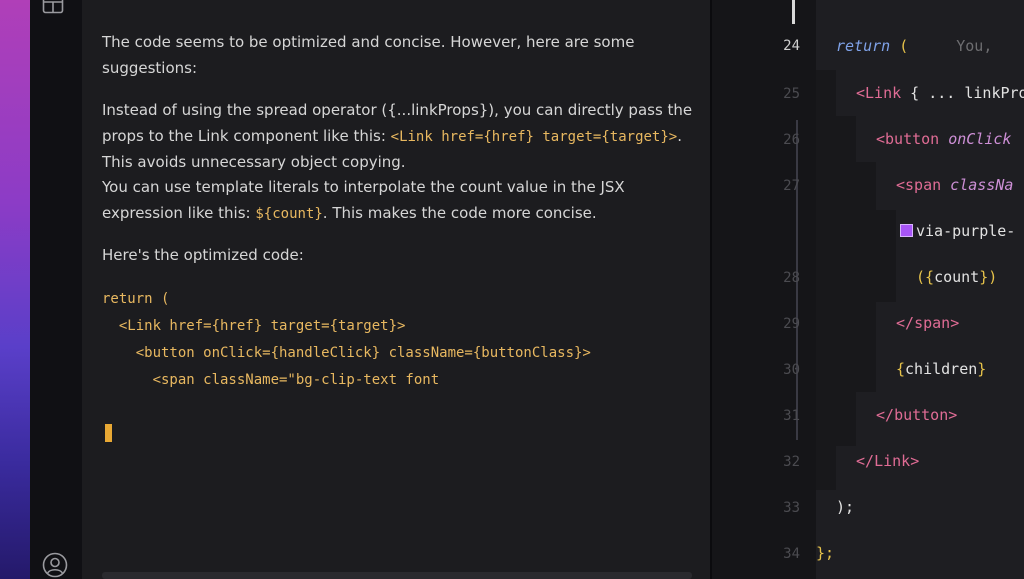 This screenshot has height=579, width=1024. I want to click on line-number: 32, so click(791, 462).